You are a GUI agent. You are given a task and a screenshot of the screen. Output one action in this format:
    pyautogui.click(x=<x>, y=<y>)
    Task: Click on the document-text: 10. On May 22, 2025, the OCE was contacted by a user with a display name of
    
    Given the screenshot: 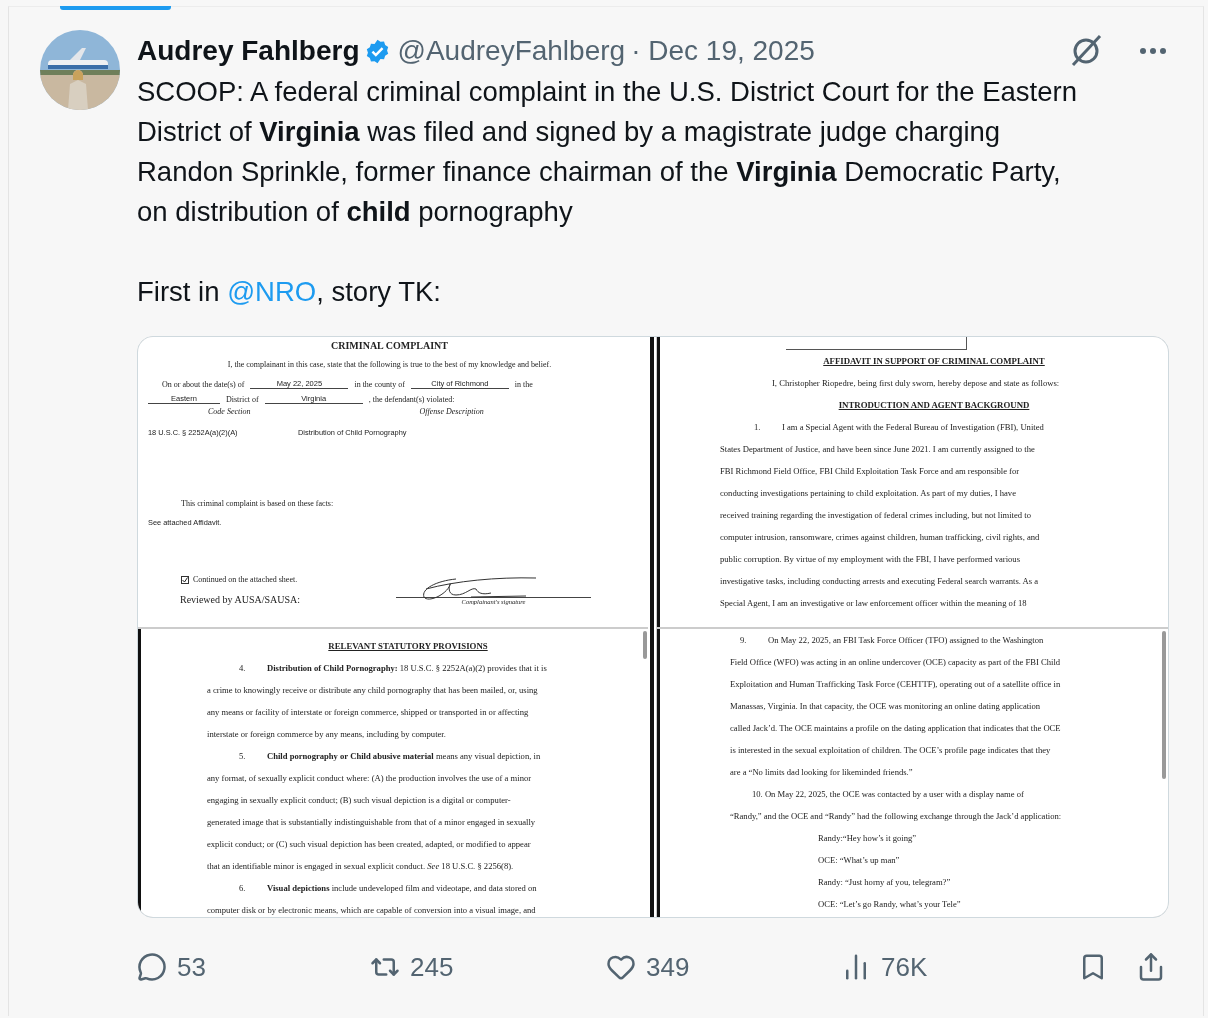 What is the action you would take?
    pyautogui.click(x=888, y=794)
    